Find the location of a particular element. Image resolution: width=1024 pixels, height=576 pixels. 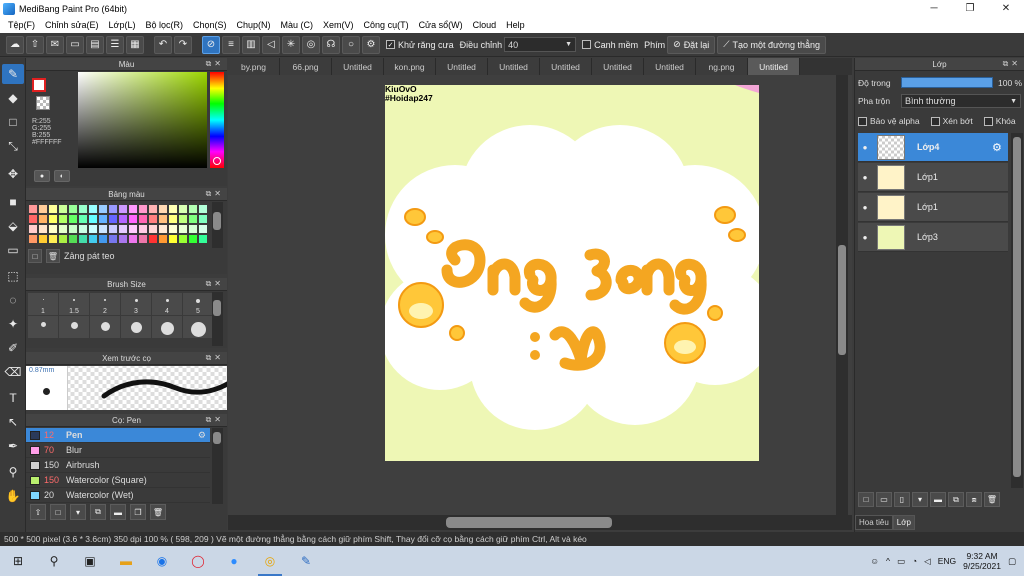

brush-item-airbrush: 150 Airbrush is located at coordinates (118, 465).